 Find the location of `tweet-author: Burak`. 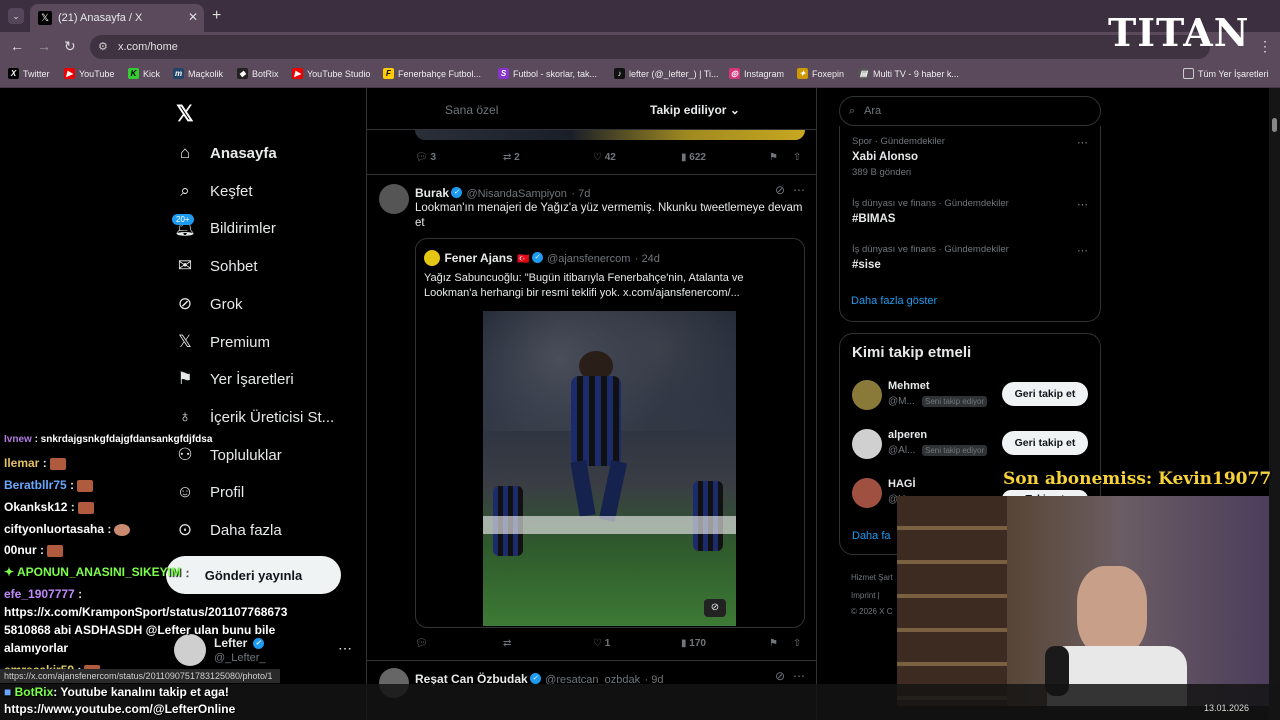

tweet-author: Burak is located at coordinates (432, 193).